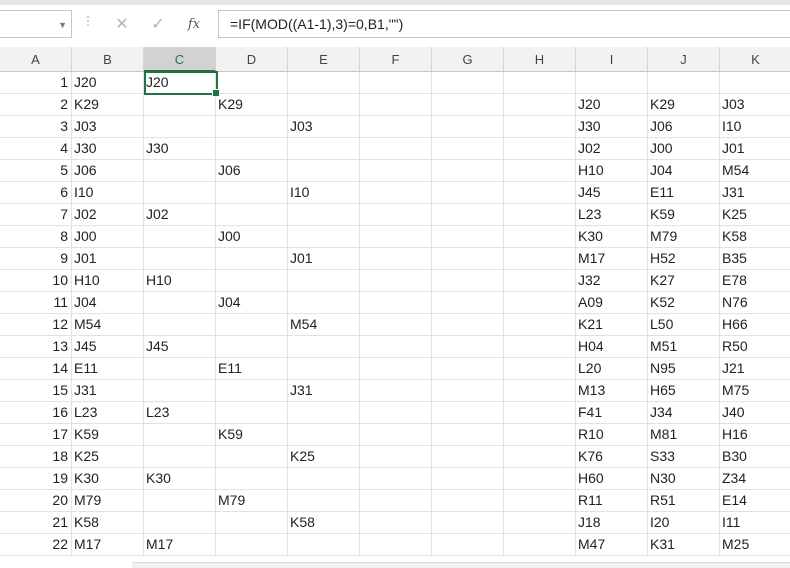 This screenshot has height=568, width=790. Describe the element at coordinates (108, 479) in the screenshot. I see `cell-b: K30` at that location.